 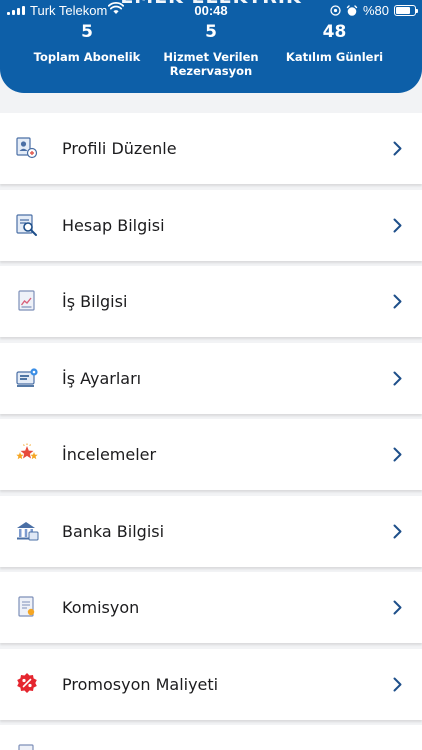 What do you see at coordinates (211, 148) in the screenshot?
I see `menu-item-edit-profile: Profili Düzenle` at bounding box center [211, 148].